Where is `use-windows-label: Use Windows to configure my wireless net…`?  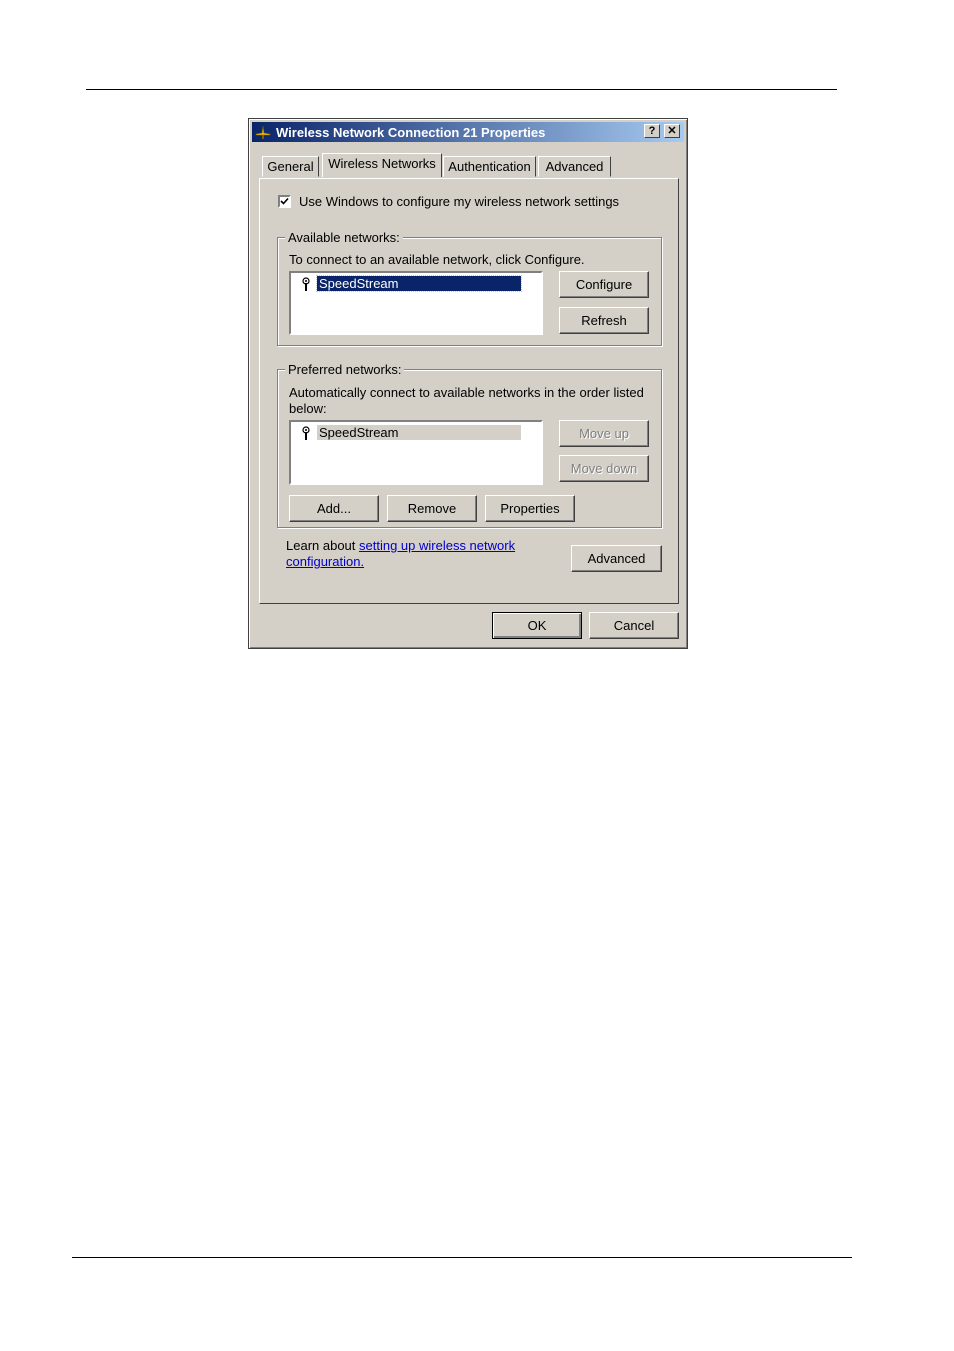
use-windows-label: Use Windows to configure my wireless net… is located at coordinates (459, 201).